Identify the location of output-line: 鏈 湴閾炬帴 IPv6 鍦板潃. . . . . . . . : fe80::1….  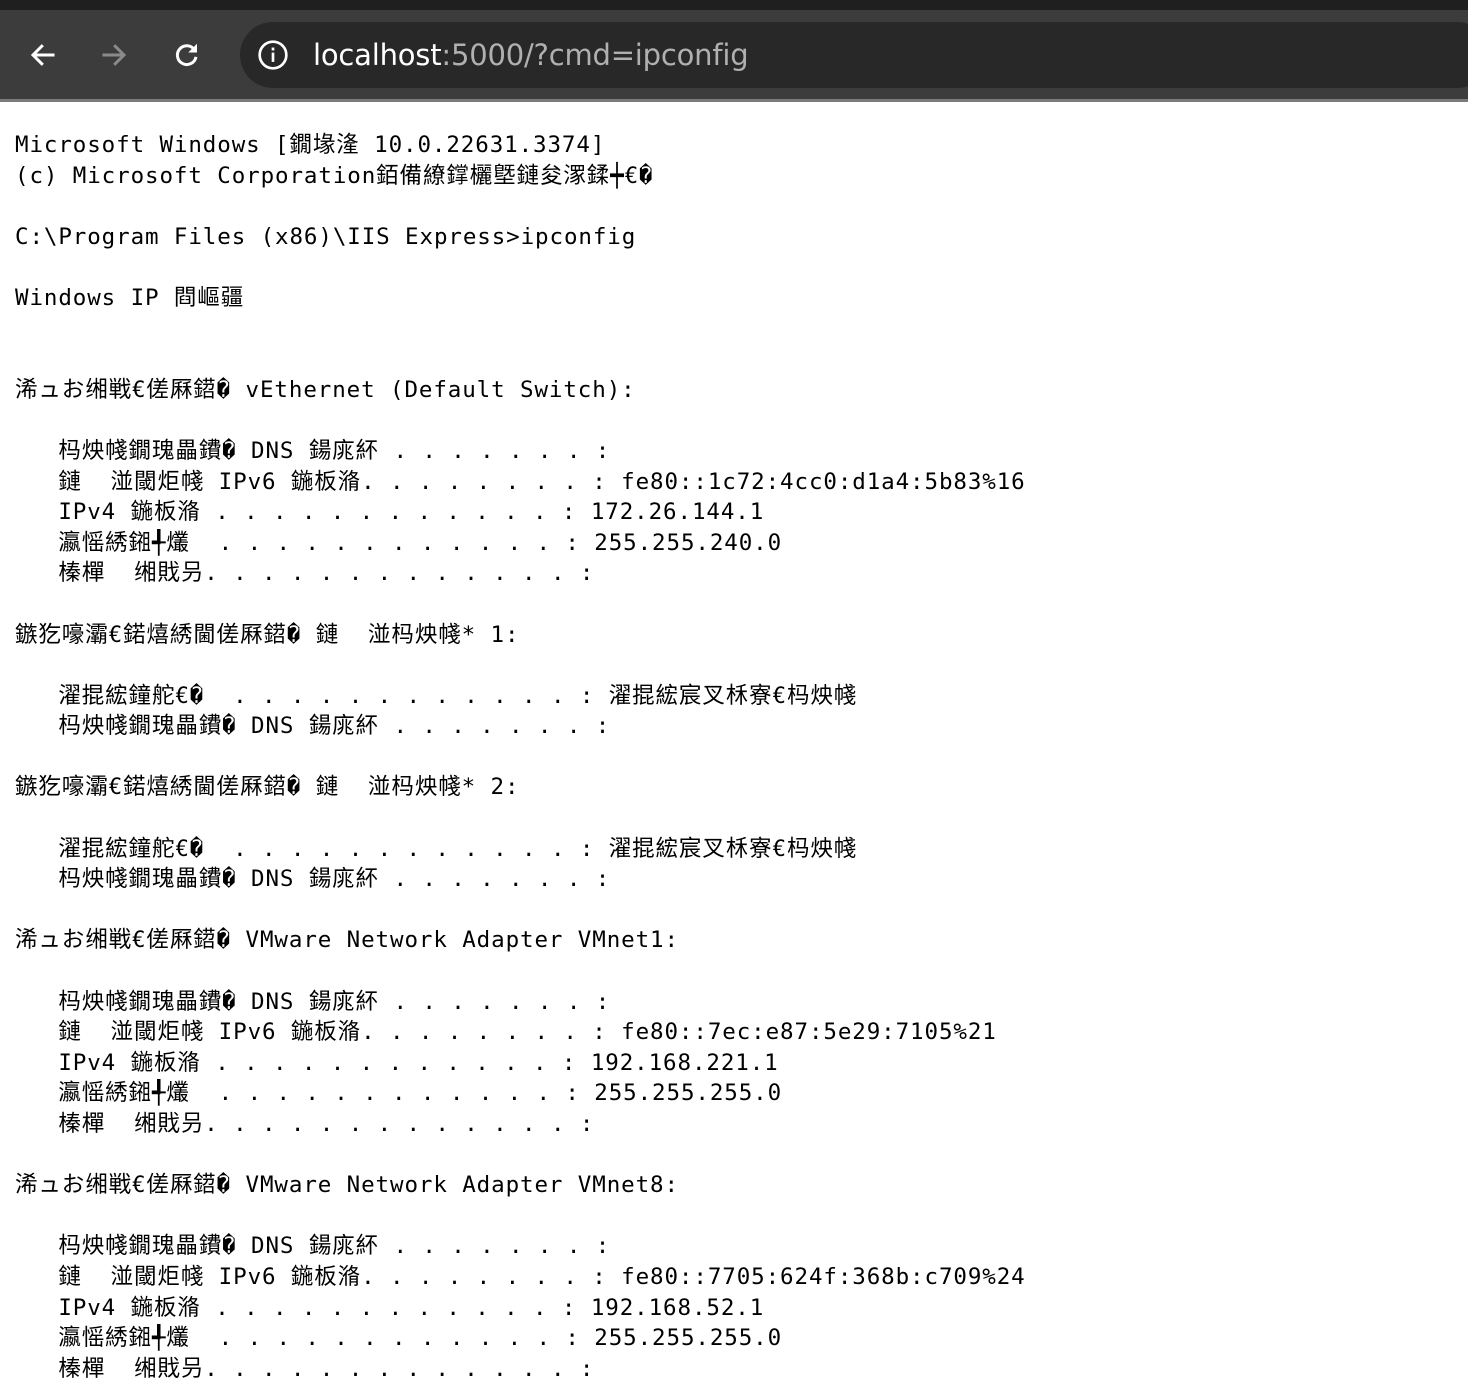
(520, 481).